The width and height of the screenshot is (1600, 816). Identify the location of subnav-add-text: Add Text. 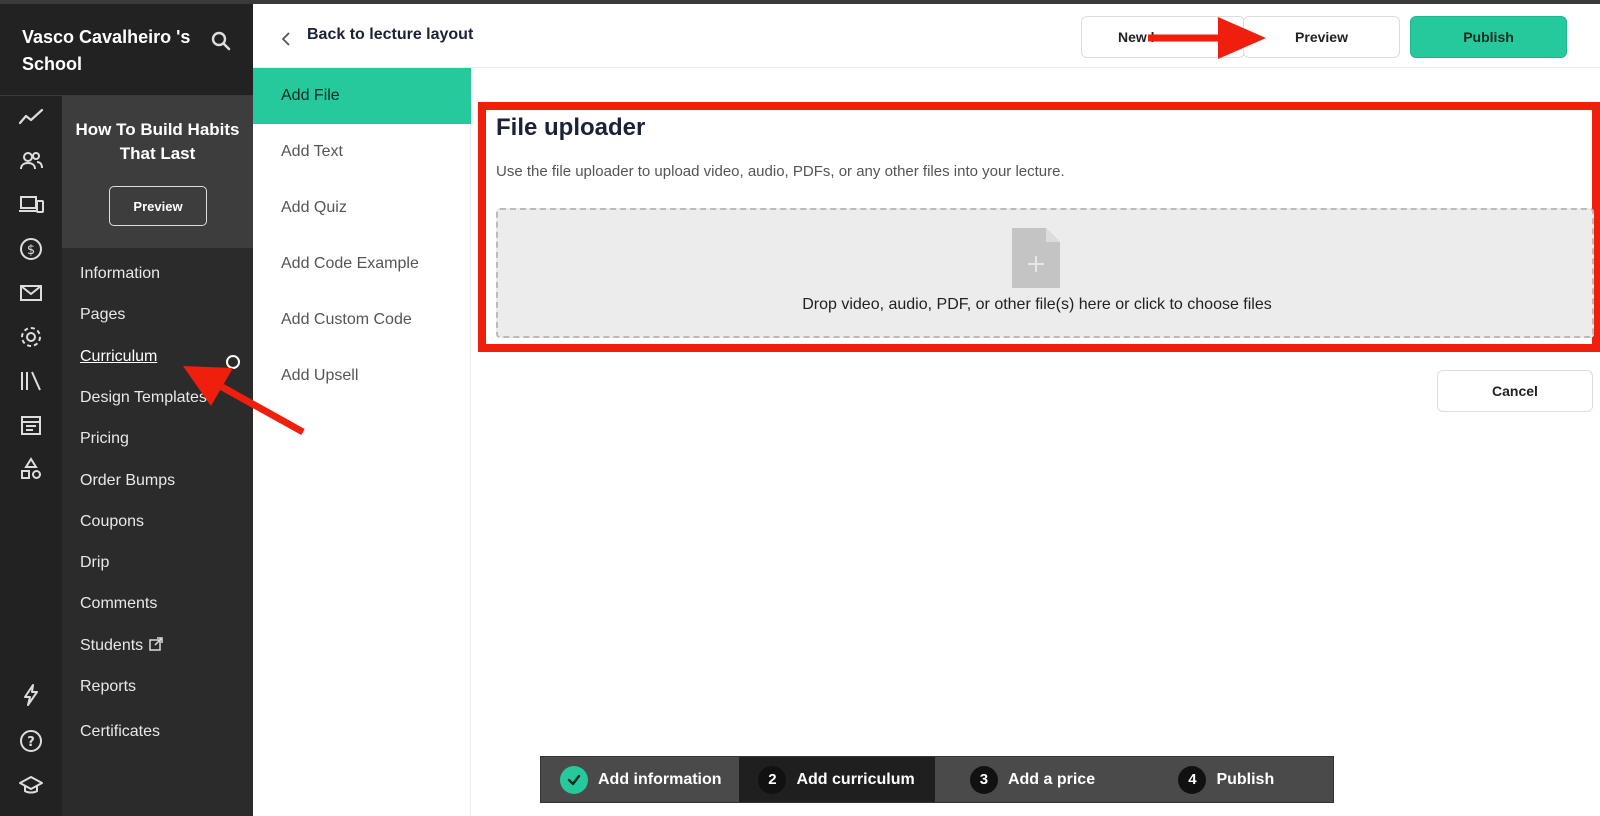
(362, 152).